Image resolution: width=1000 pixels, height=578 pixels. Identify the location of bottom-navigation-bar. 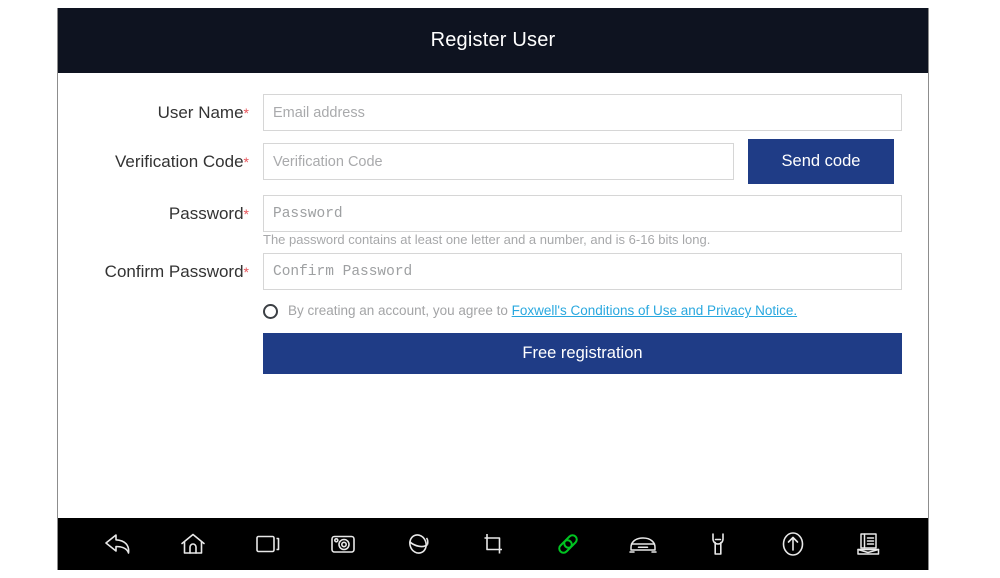
(493, 544).